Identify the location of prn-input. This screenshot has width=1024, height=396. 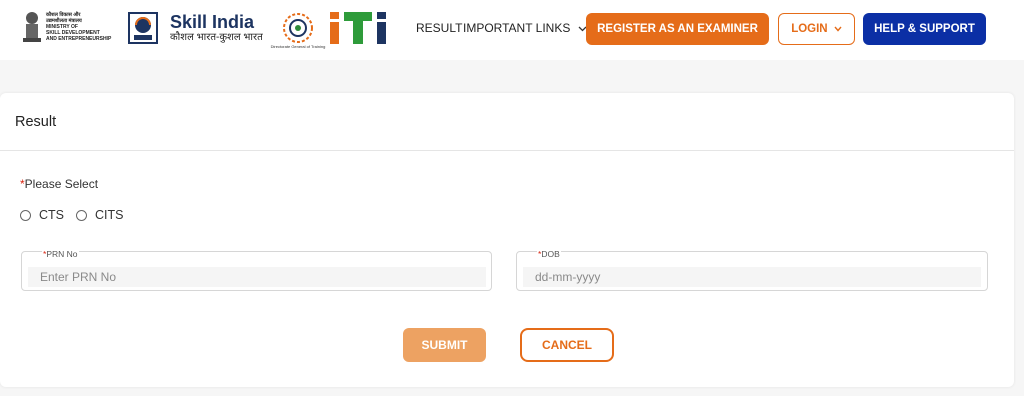
(257, 277).